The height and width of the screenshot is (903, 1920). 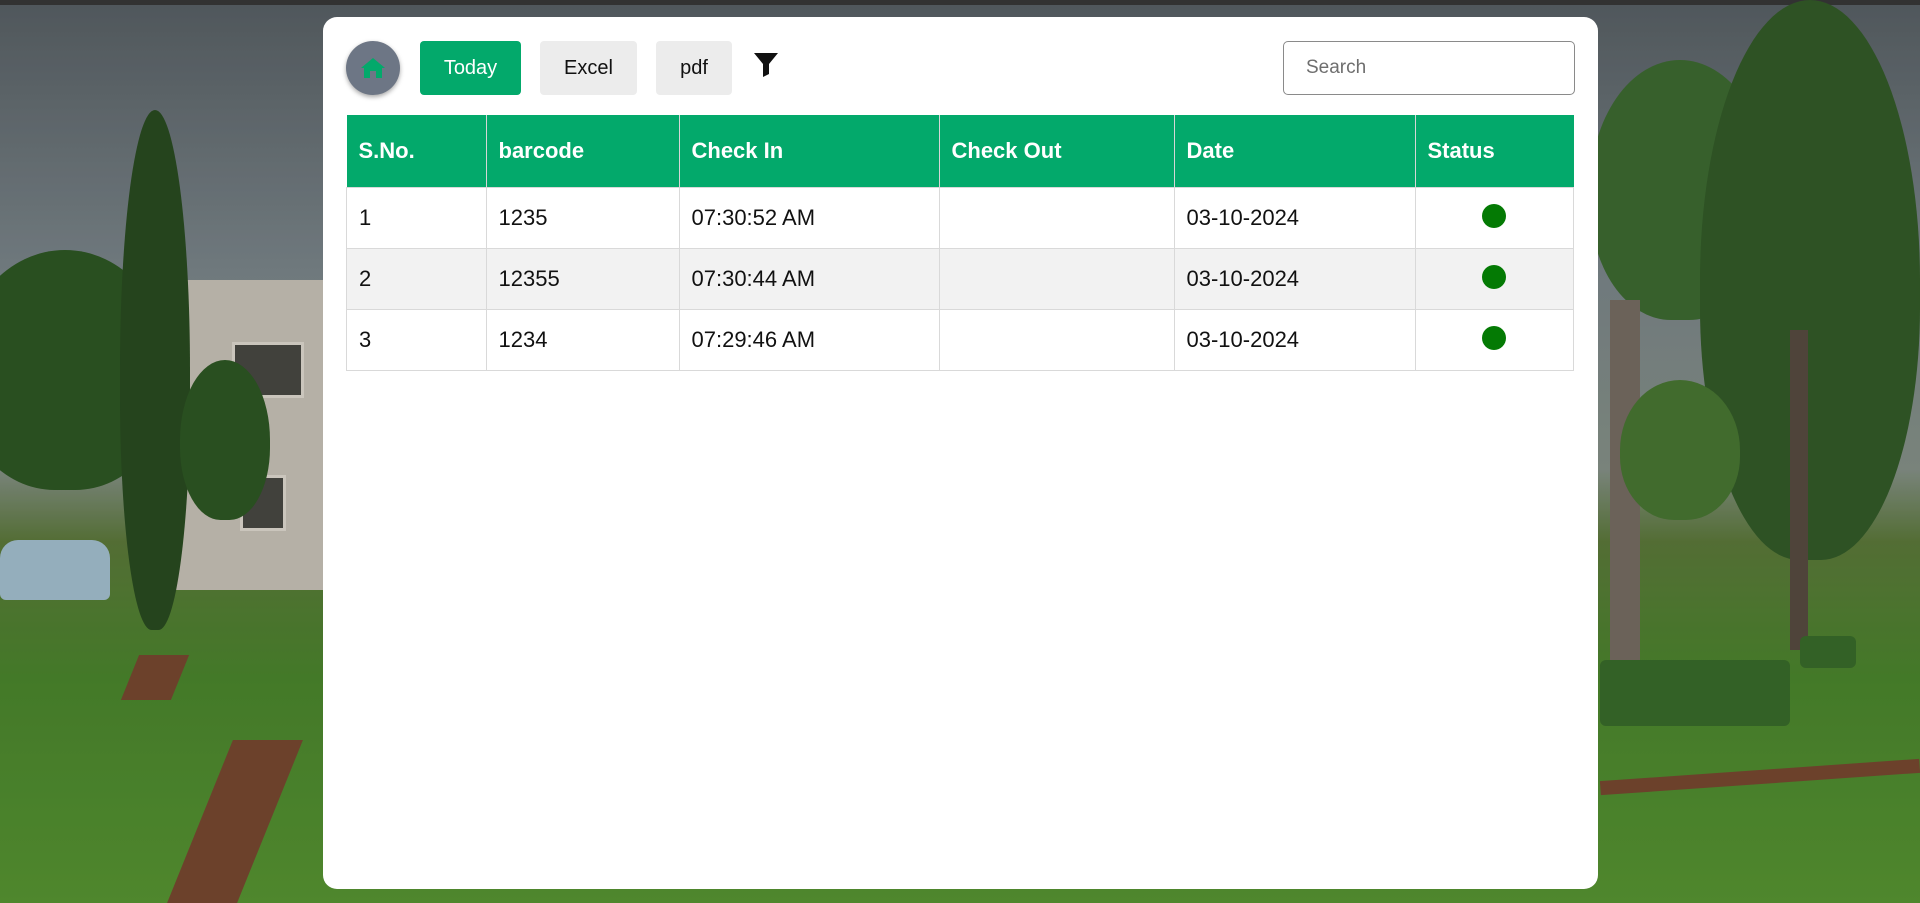 I want to click on cell-barcode: 1234, so click(x=582, y=340).